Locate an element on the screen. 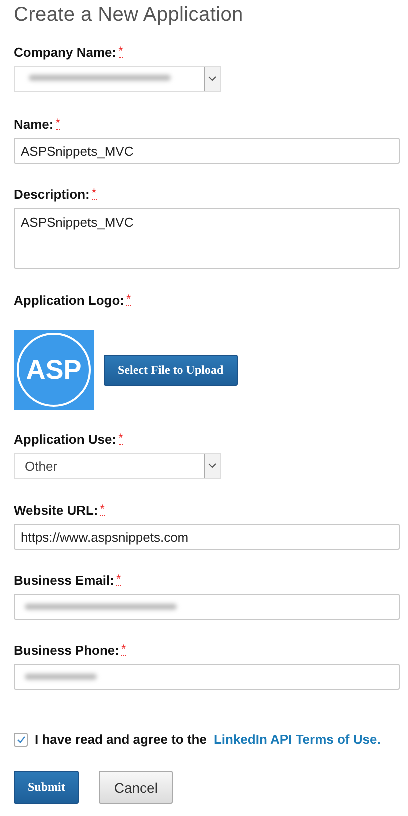 The width and height of the screenshot is (408, 816). input-field: ASPSnippets_MVC is located at coordinates (207, 151).